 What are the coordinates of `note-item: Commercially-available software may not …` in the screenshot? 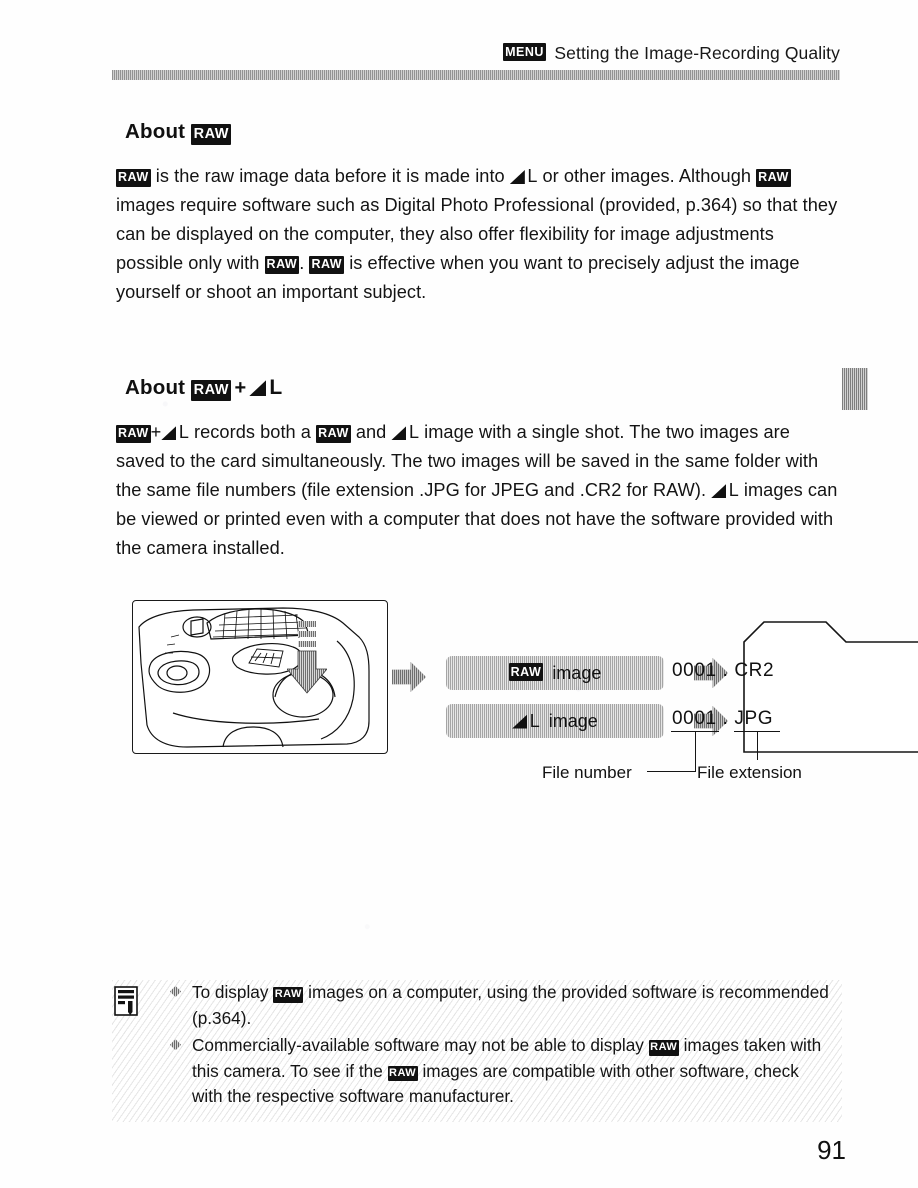 It's located at (502, 1071).